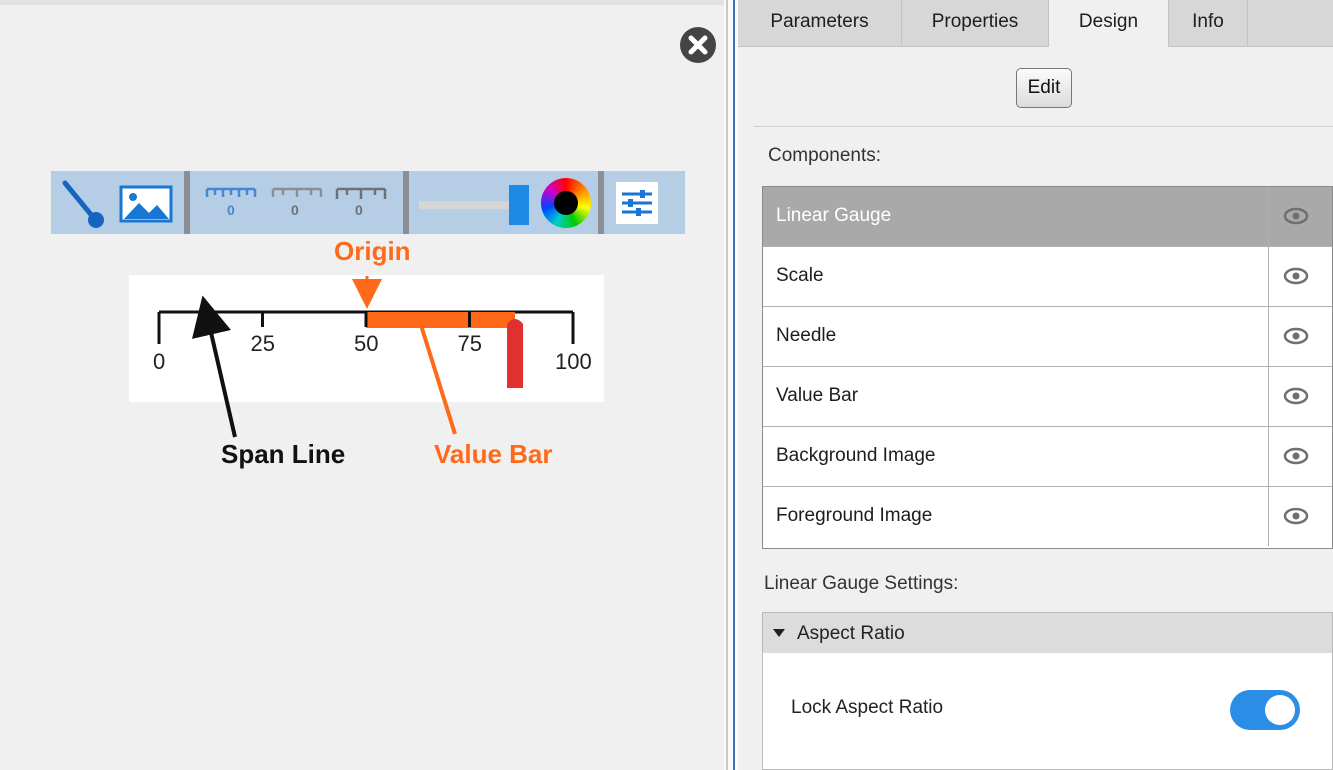 The height and width of the screenshot is (770, 1333). Describe the element at coordinates (820, 23) in the screenshot. I see `tab-parameters: Parameters` at that location.